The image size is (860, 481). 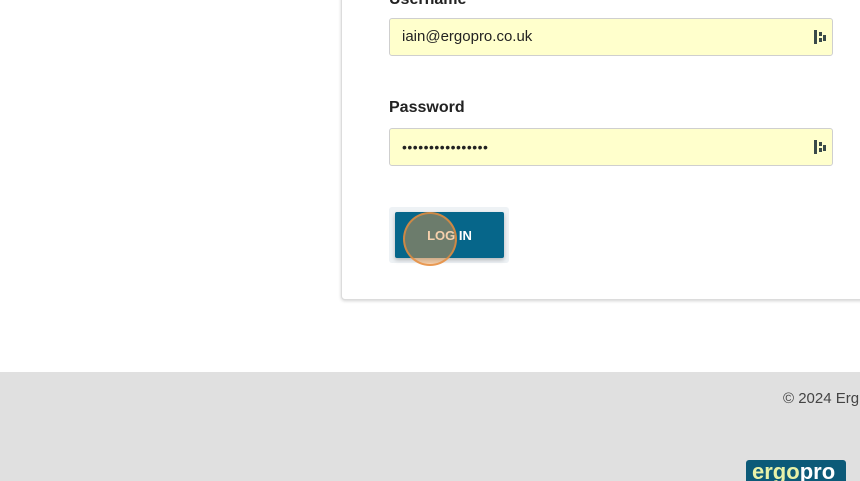 What do you see at coordinates (427, 4) in the screenshot?
I see `username-label: Username` at bounding box center [427, 4].